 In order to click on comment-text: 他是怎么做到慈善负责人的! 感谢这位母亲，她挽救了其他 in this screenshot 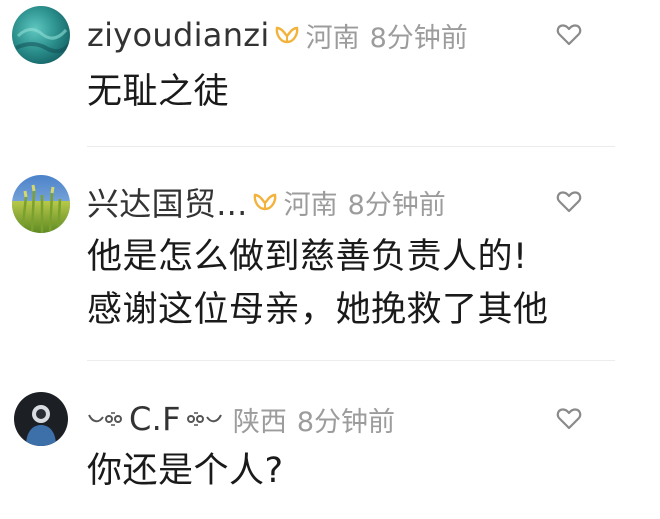, I will do `click(318, 284)`.